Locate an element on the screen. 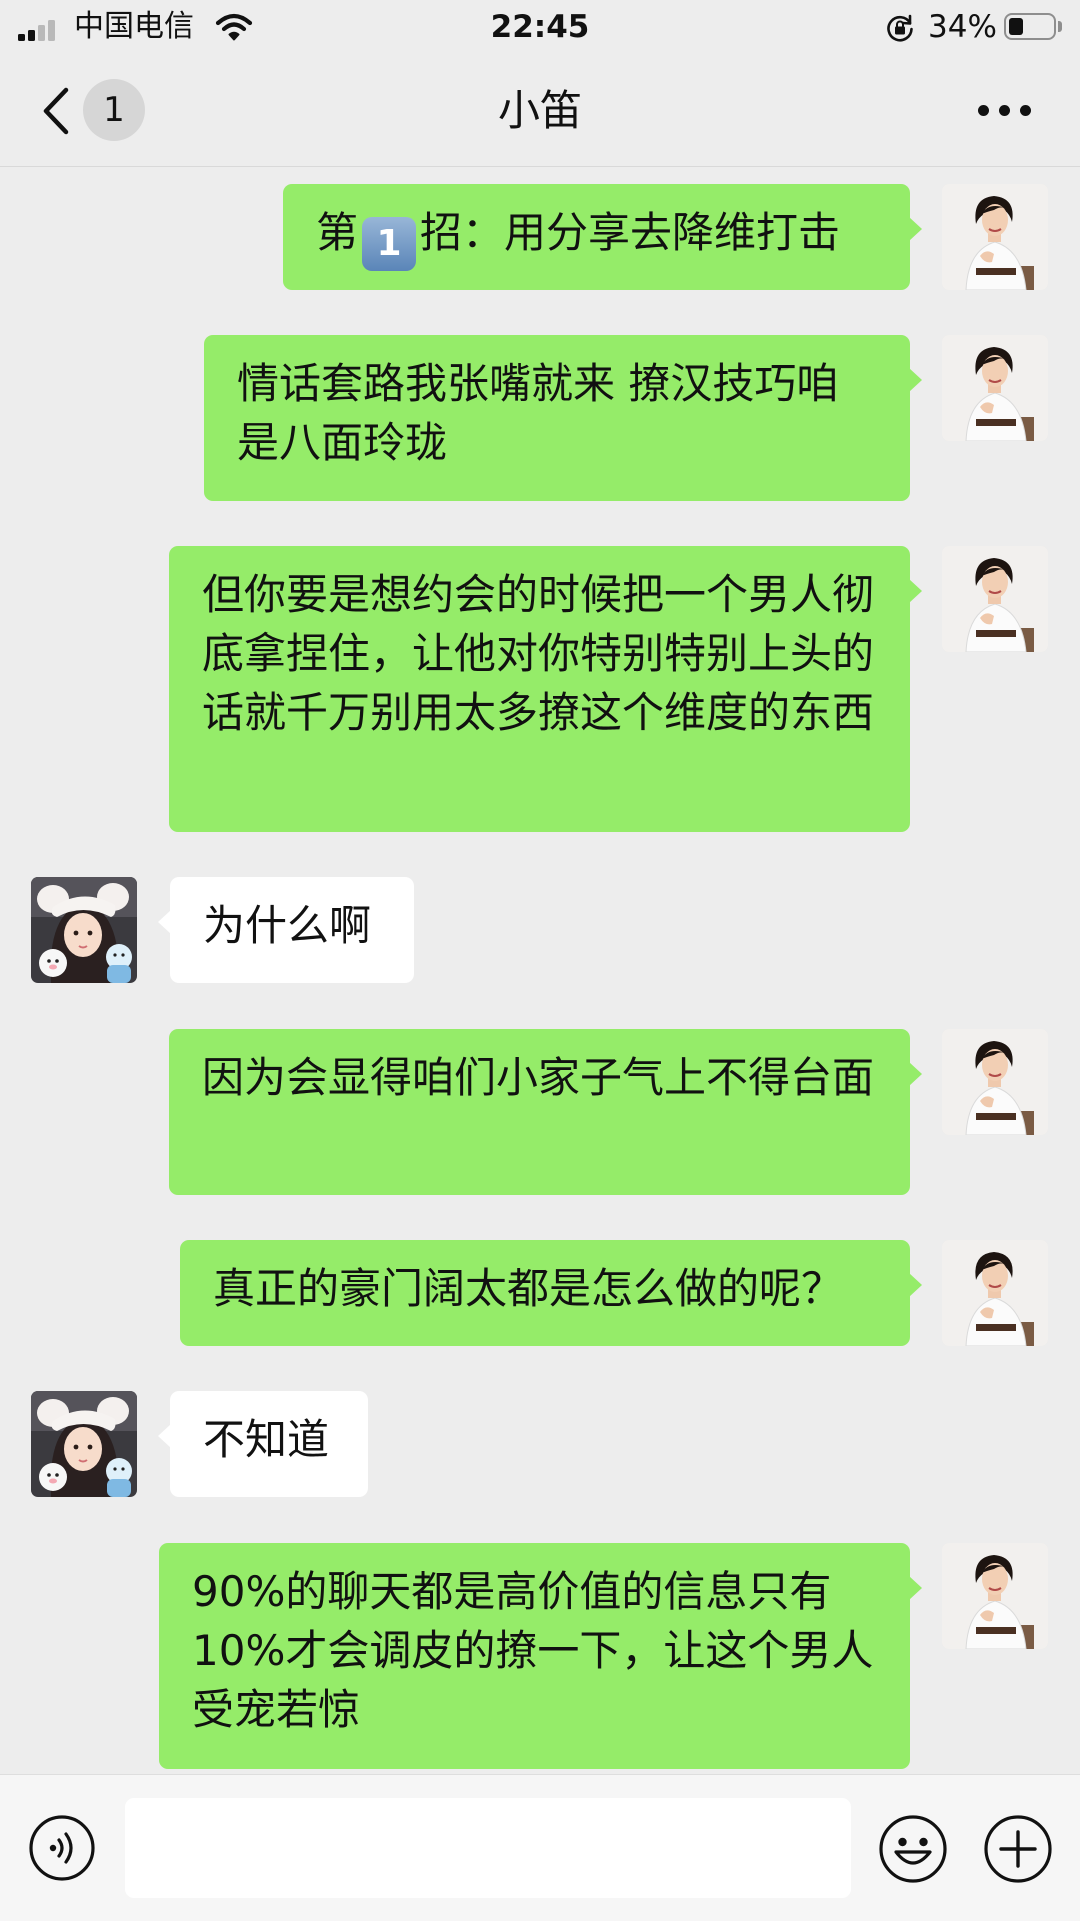  message-text: 因为会显得咱们小家子气上不得台面 is located at coordinates (538, 1077).